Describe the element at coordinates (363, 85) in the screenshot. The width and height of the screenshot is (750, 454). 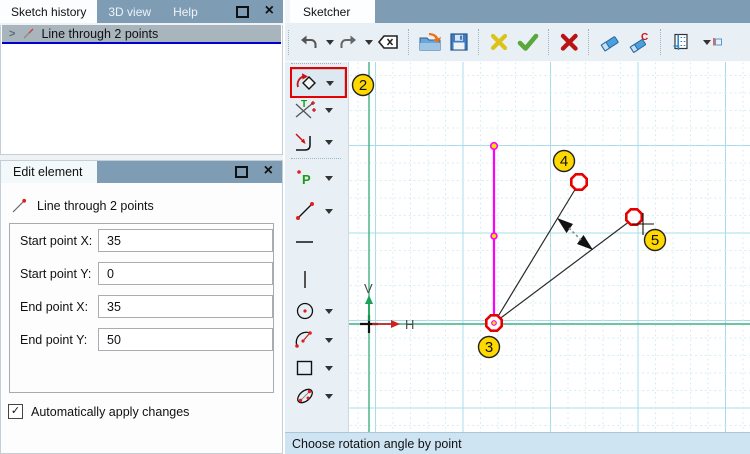
I see `callout-2: 2` at that location.